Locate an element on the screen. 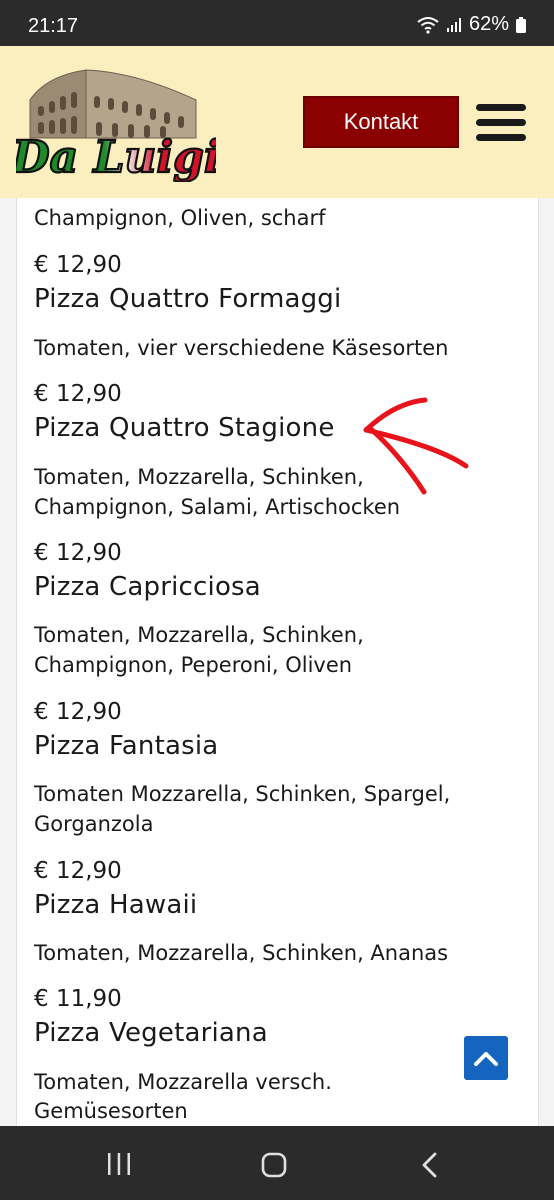 This screenshot has width=554, height=1200. site-header: Da Luigi Kontakt is located at coordinates (277, 122).